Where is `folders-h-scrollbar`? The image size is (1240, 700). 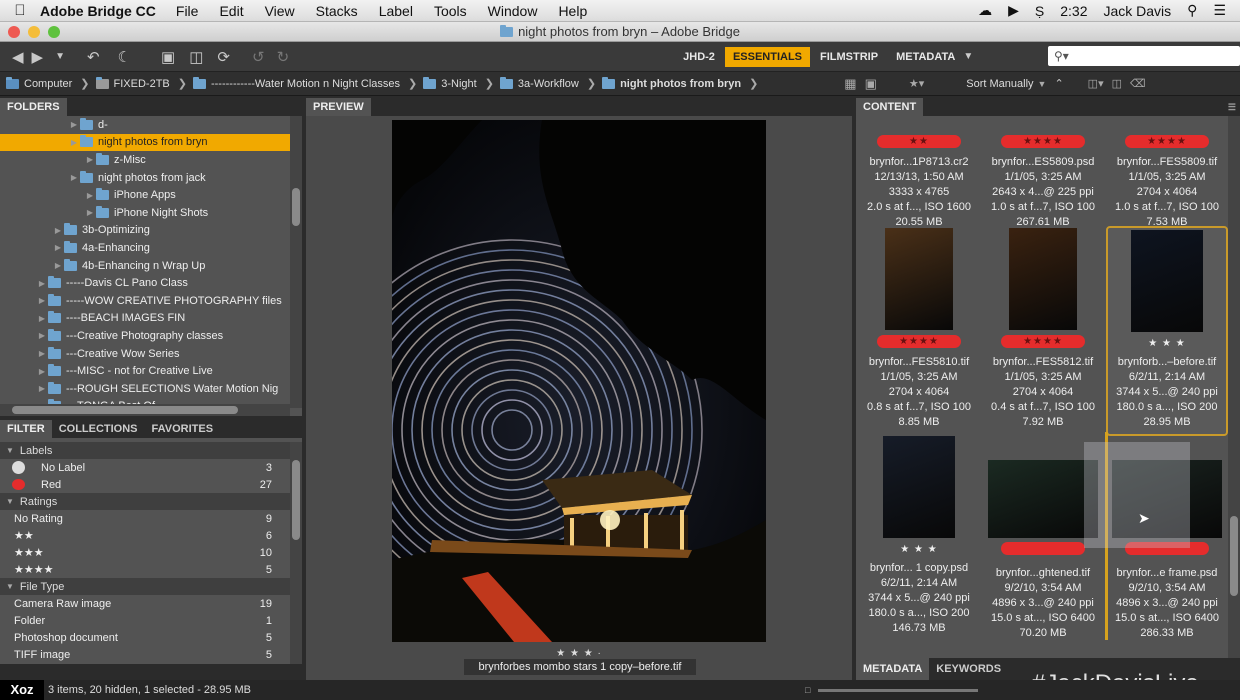 folders-h-scrollbar is located at coordinates (145, 410).